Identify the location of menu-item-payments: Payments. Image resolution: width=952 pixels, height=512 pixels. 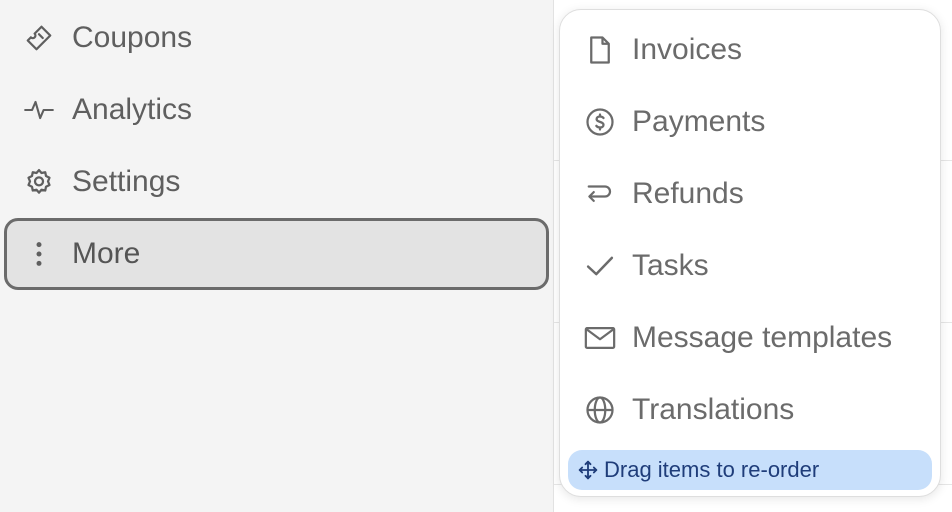
(750, 122).